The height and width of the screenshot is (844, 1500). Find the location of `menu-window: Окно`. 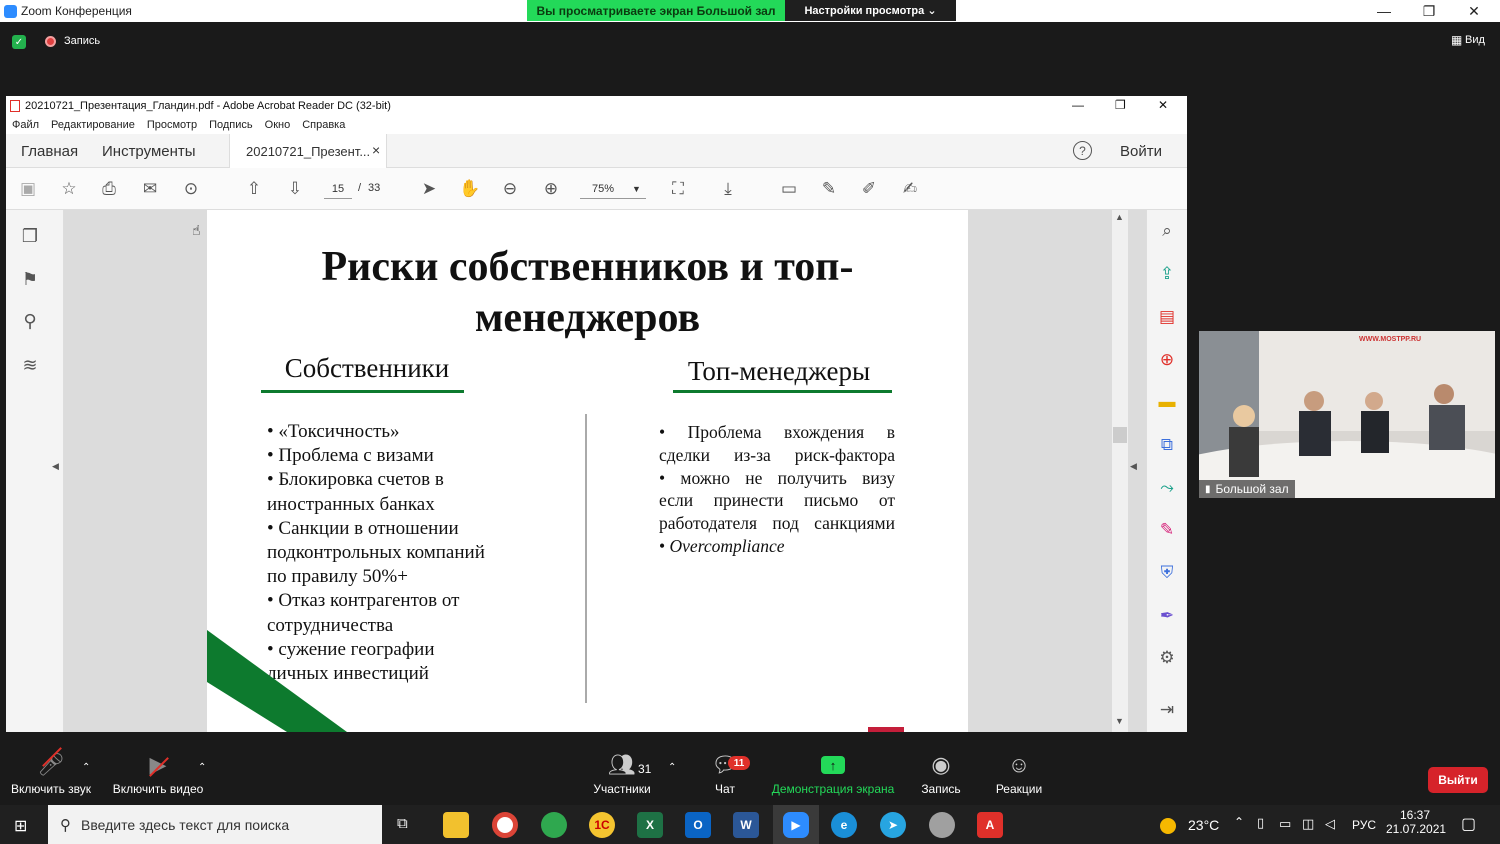

menu-window: Окно is located at coordinates (278, 125).